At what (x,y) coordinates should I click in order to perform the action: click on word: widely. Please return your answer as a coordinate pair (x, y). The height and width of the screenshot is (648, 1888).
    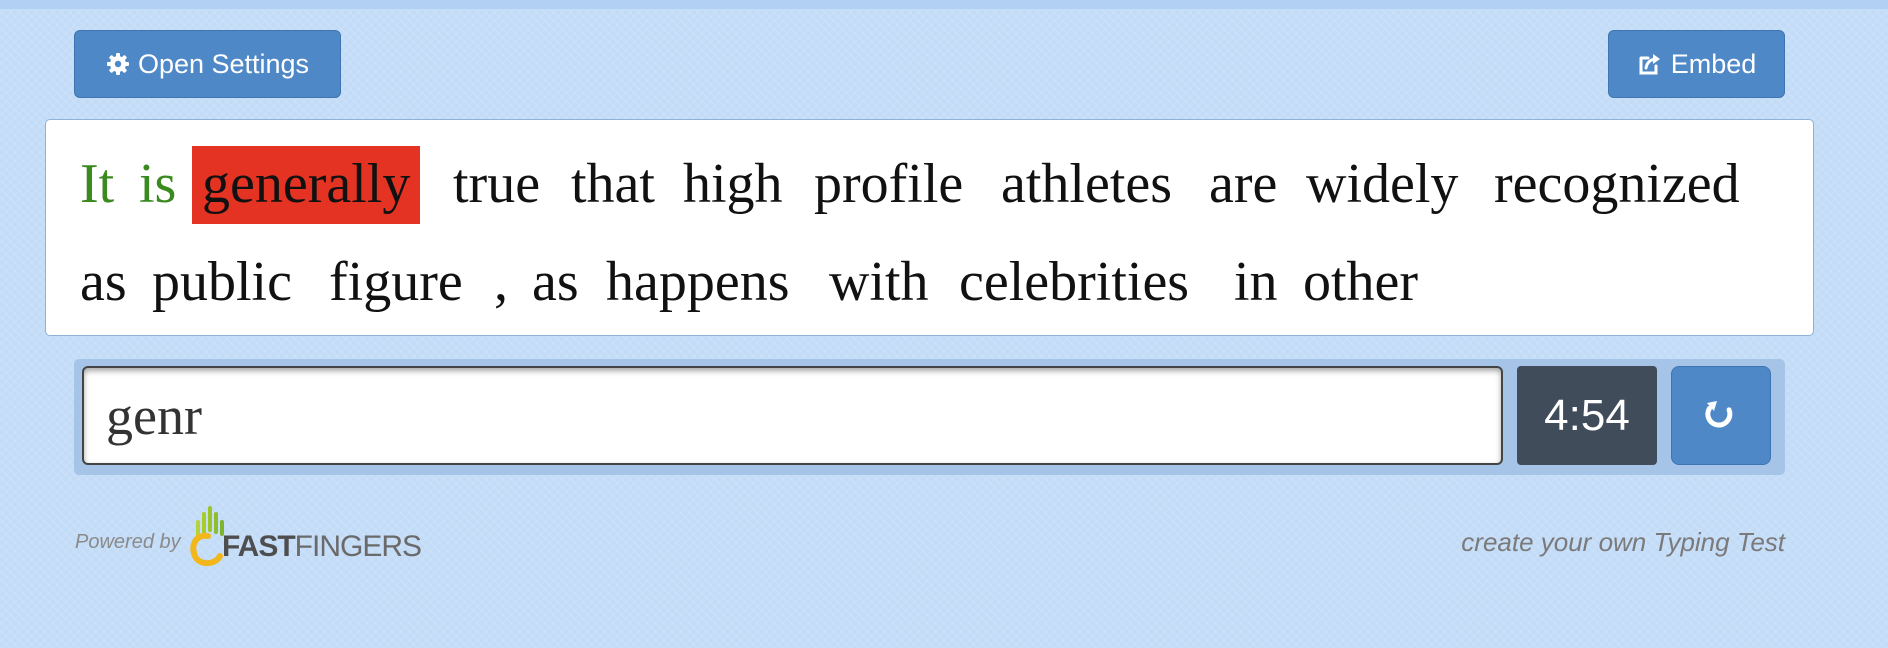
    Looking at the image, I should click on (1382, 184).